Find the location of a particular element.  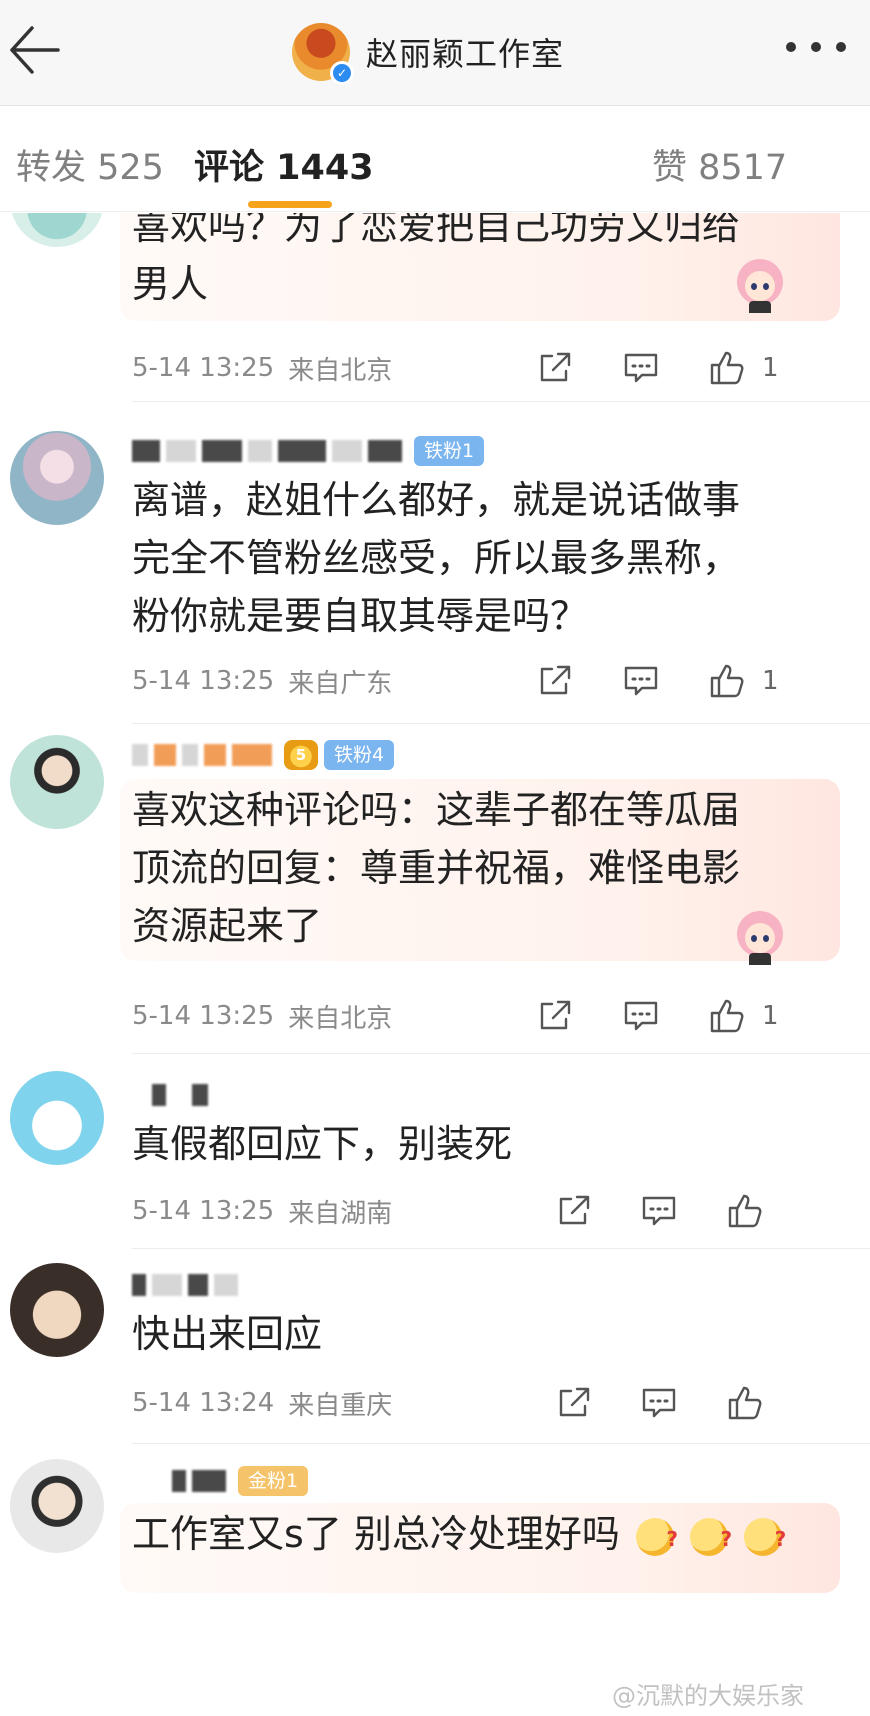

back-arrow-icon is located at coordinates (37, 50).